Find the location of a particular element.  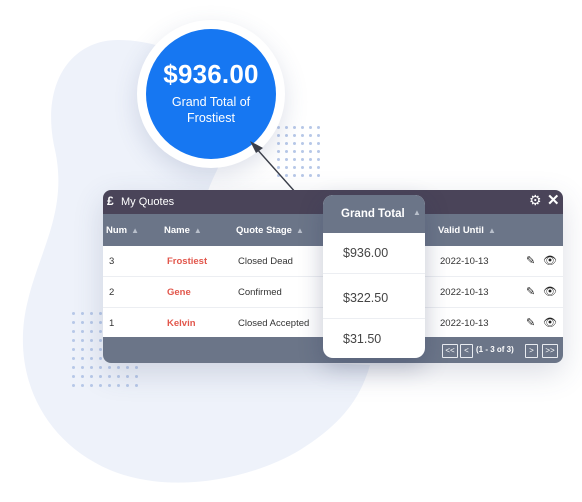

cell-quote-stage: Confirmed is located at coordinates (260, 292).